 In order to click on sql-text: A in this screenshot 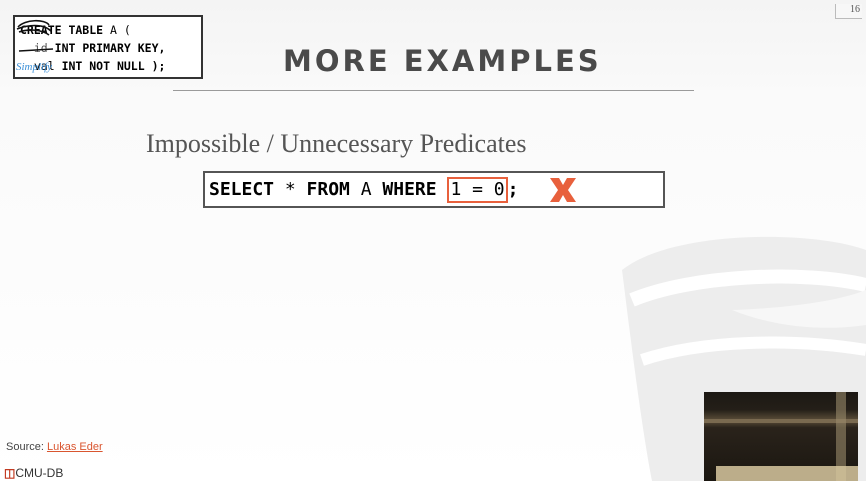, I will do `click(366, 189)`.